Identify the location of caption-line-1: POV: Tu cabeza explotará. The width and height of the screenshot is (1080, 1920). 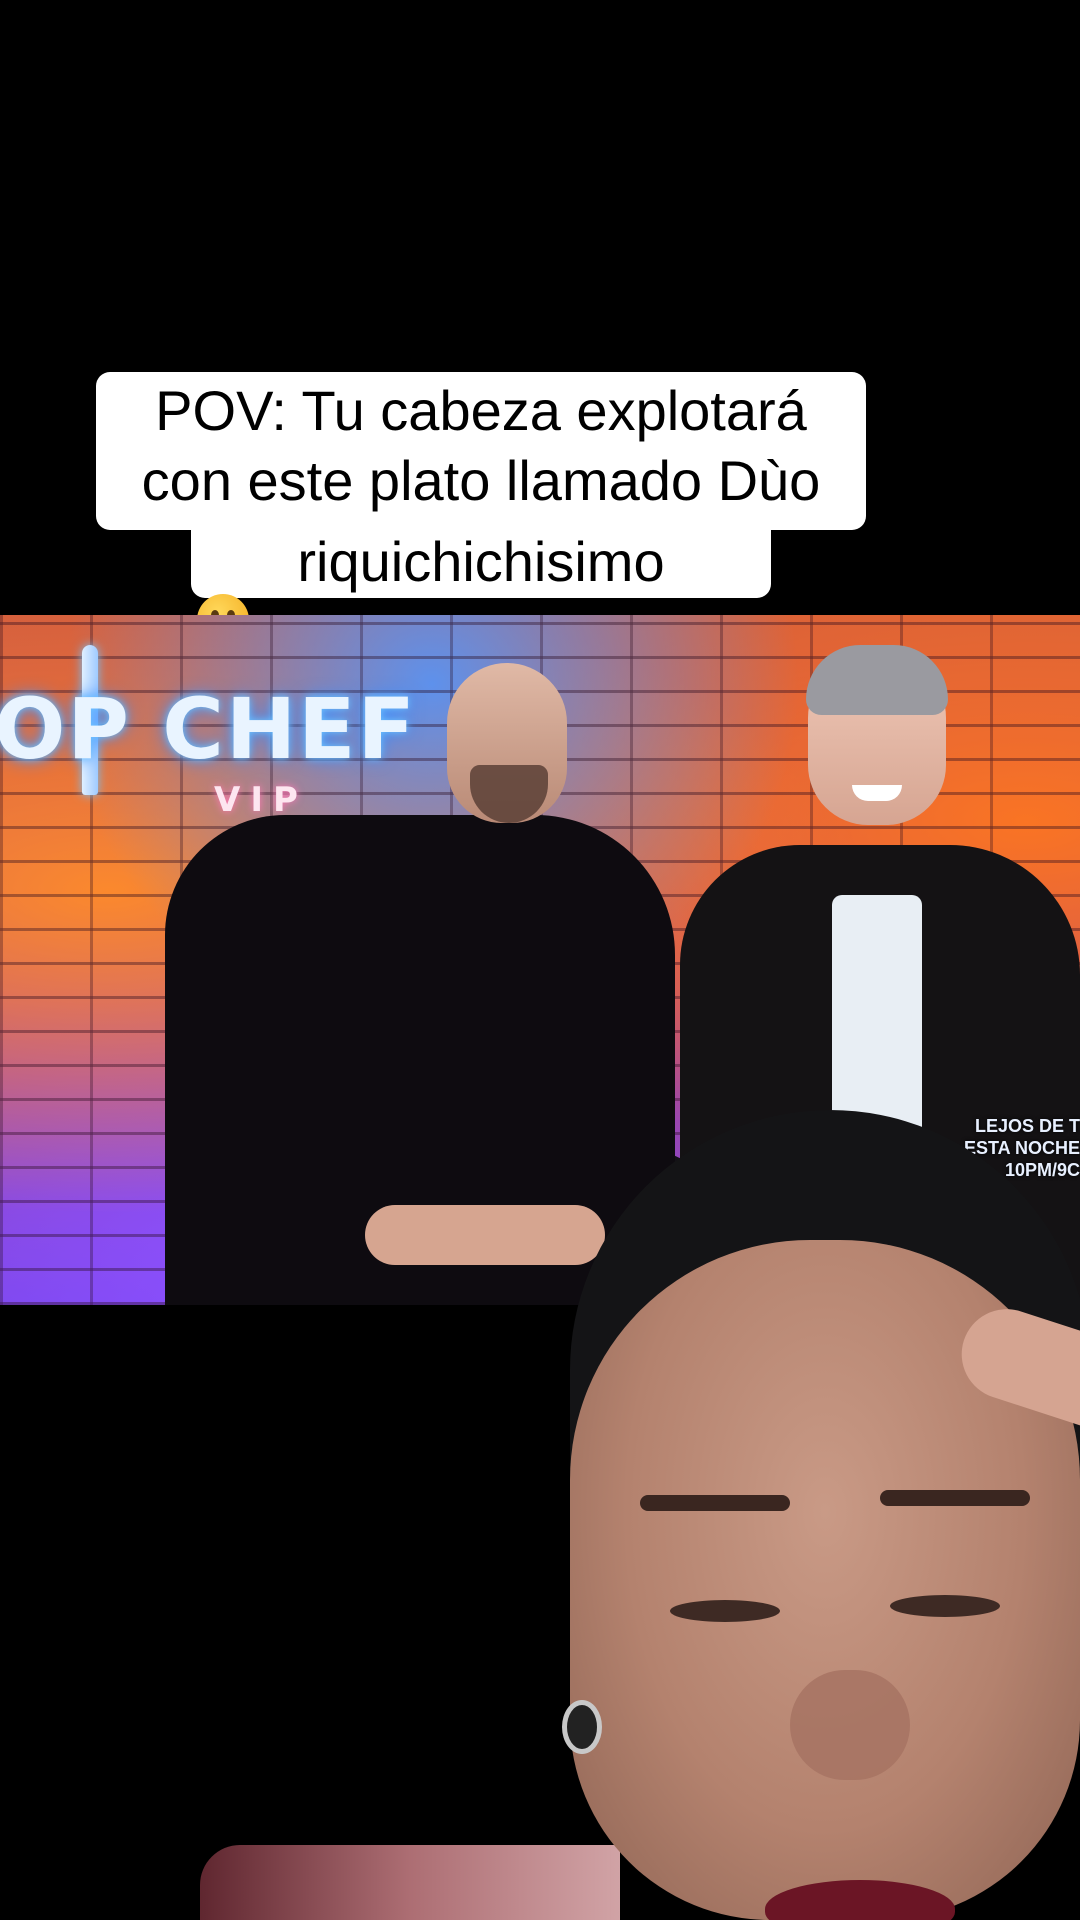
(481, 410).